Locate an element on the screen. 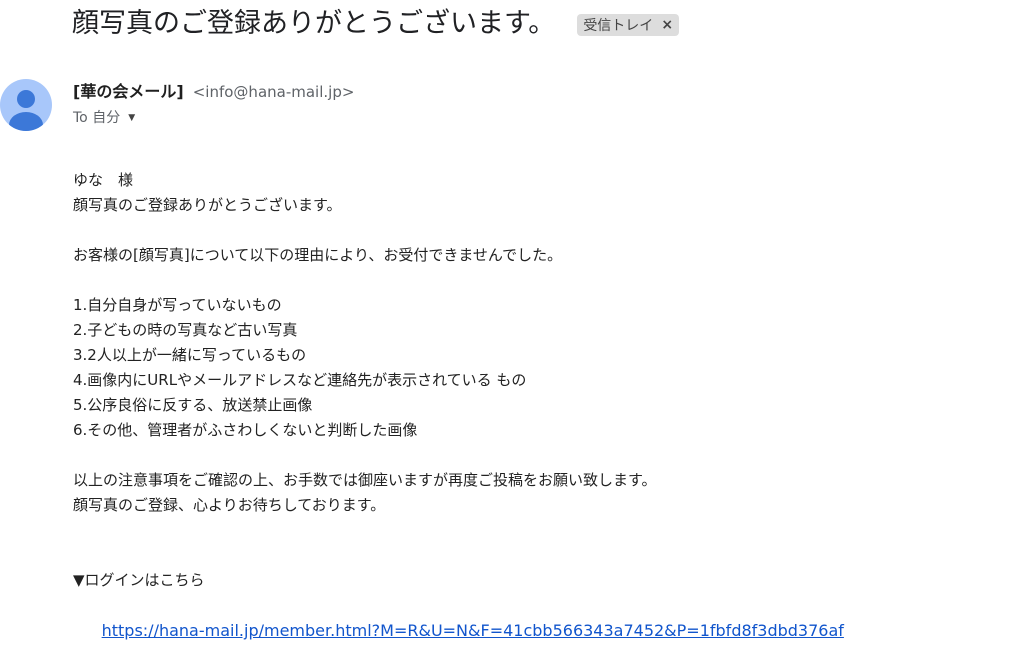 Image resolution: width=1024 pixels, height=654 pixels. reason-item: 4.画像内にURLやメールアドレスなど連絡先が表示されている もの is located at coordinates (300, 380).